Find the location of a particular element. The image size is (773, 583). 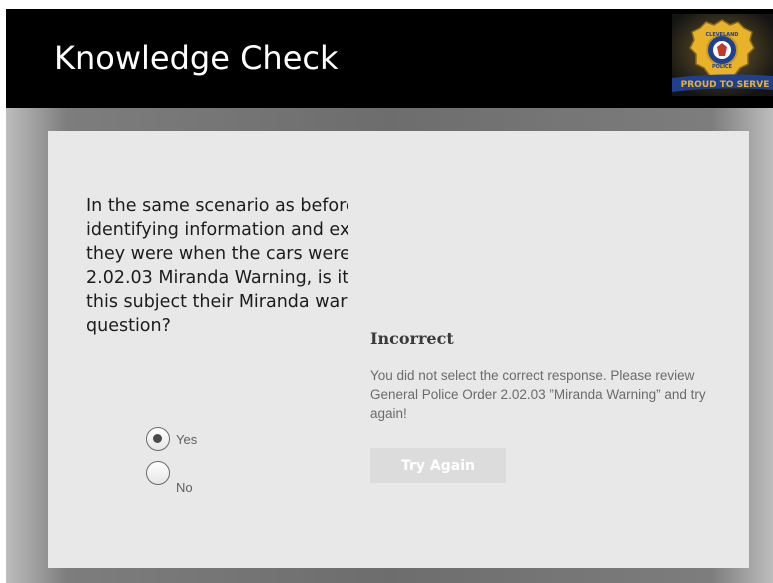

radio-yes is located at coordinates (158, 439).